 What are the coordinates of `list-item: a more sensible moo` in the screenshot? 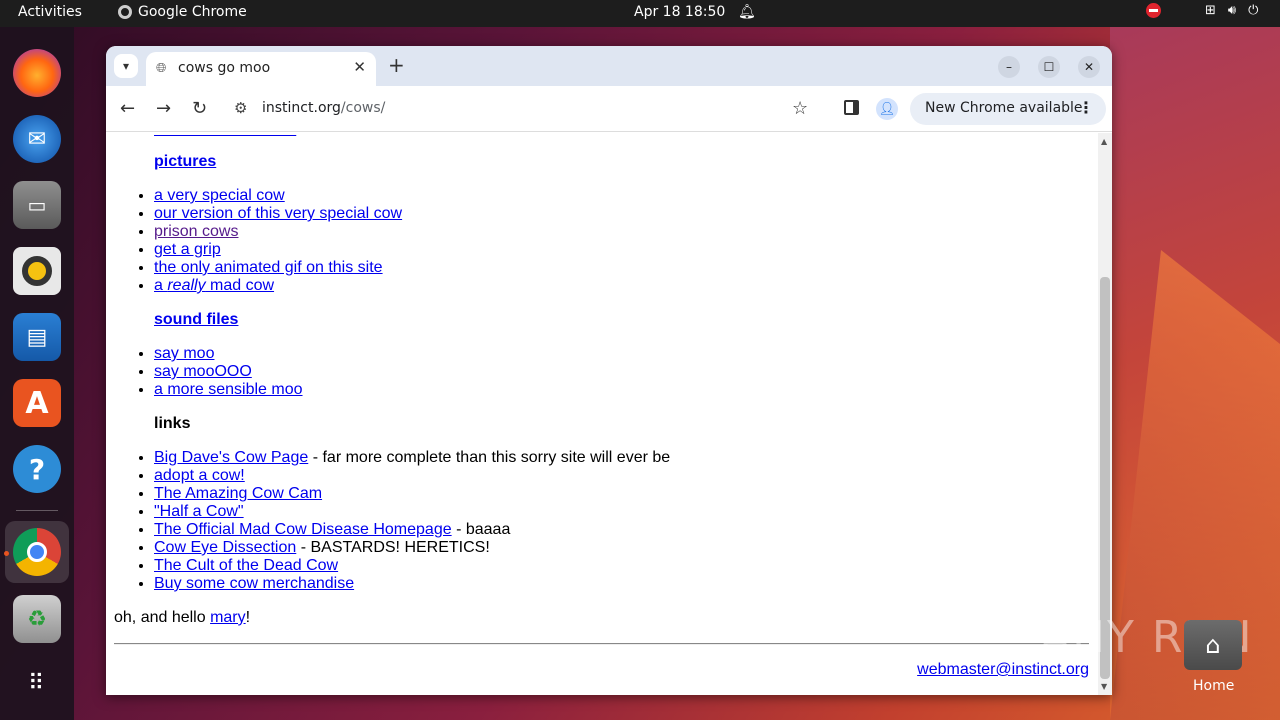 It's located at (228, 390).